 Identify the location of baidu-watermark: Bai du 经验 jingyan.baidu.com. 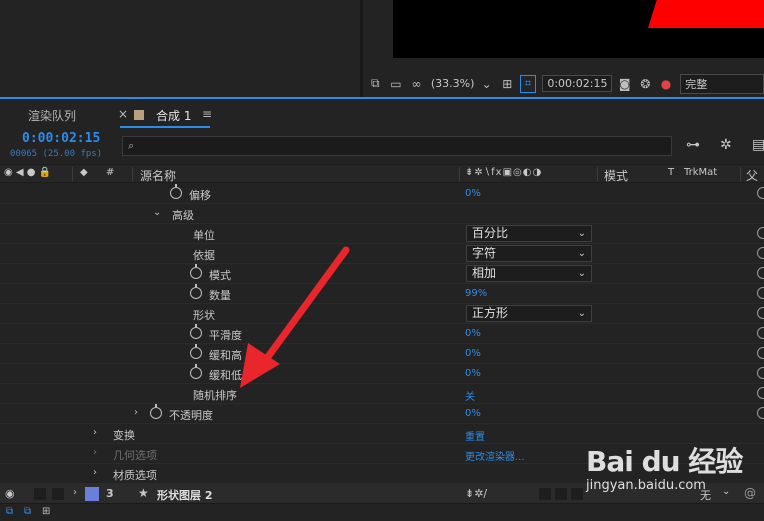
(664, 466).